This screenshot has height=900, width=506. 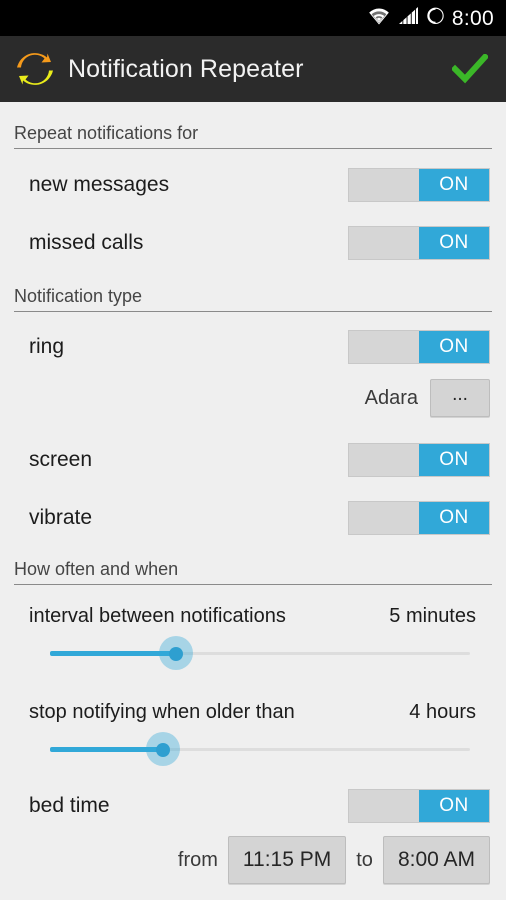 What do you see at coordinates (435, 18) in the screenshot?
I see `battery-icon` at bounding box center [435, 18].